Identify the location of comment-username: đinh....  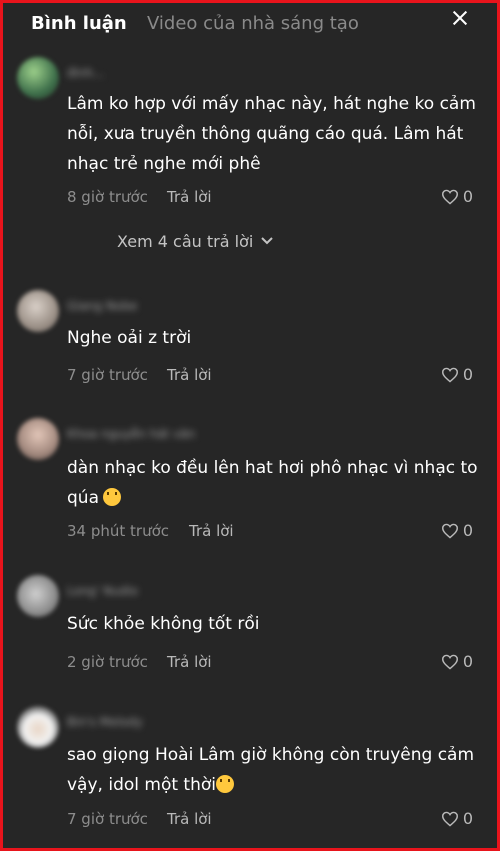
(86, 73).